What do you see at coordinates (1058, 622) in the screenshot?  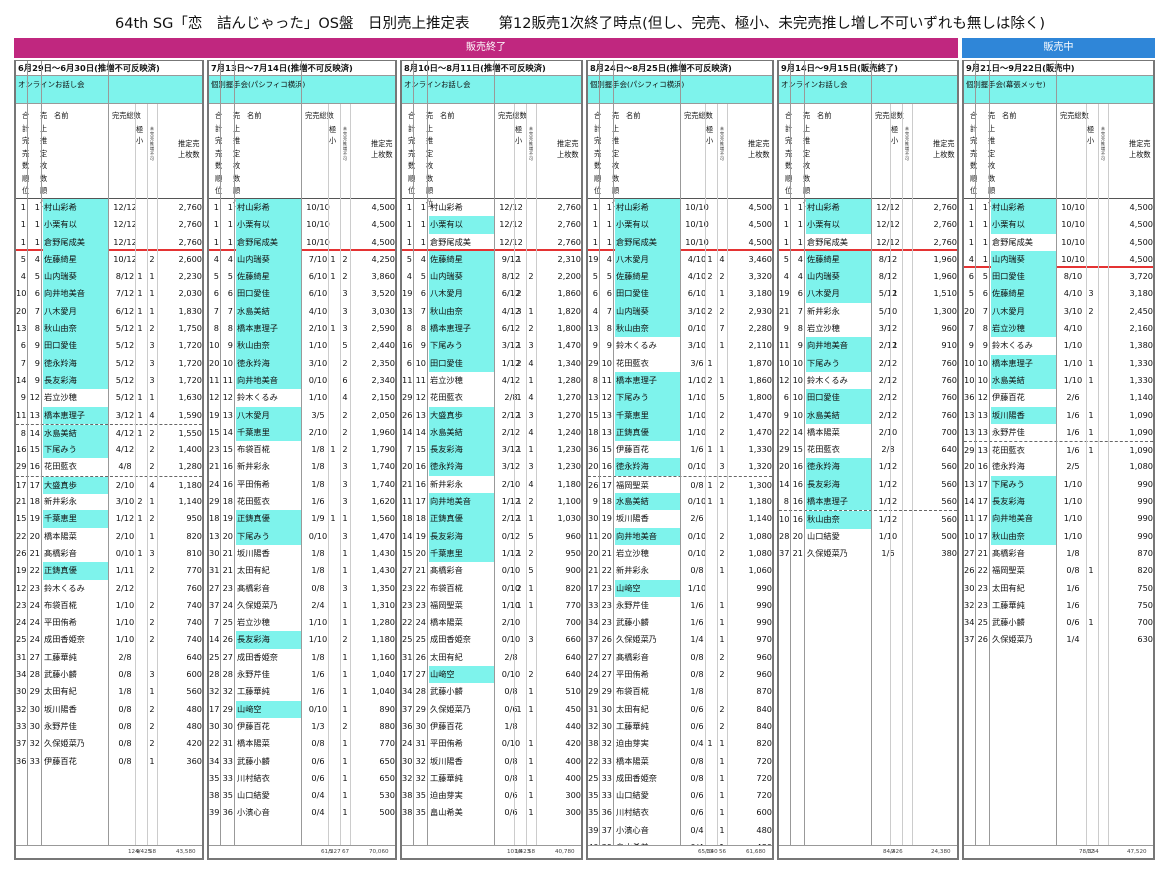 I see `table-row: 34 25 武藤小麟 0/6 1 700` at bounding box center [1058, 622].